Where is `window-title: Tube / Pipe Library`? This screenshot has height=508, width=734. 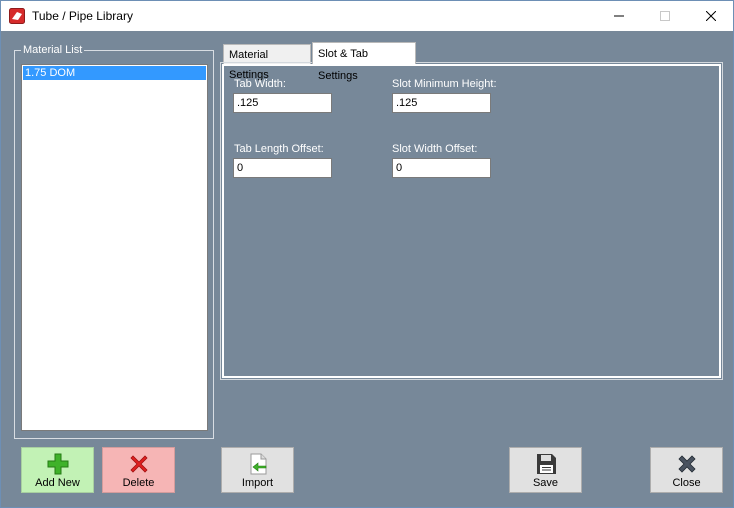 window-title: Tube / Pipe Library is located at coordinates (82, 16).